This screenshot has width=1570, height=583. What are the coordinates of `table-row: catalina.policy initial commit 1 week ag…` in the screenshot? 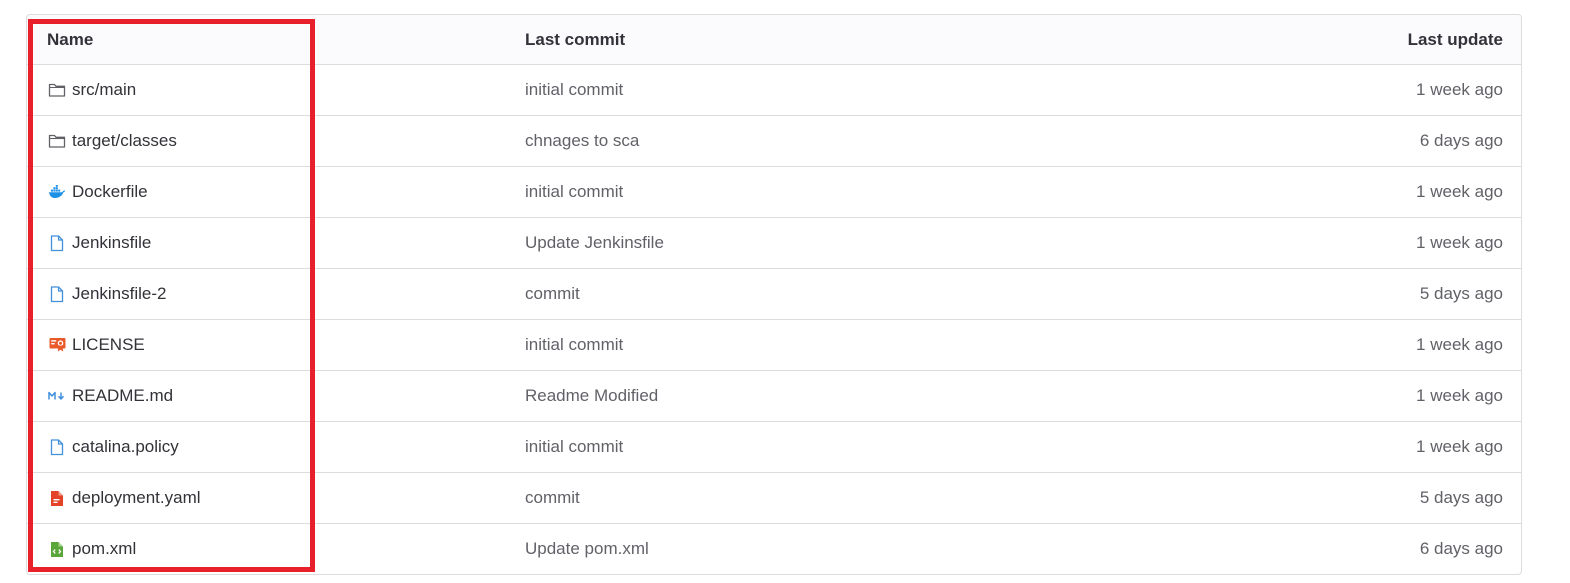 It's located at (774, 447).